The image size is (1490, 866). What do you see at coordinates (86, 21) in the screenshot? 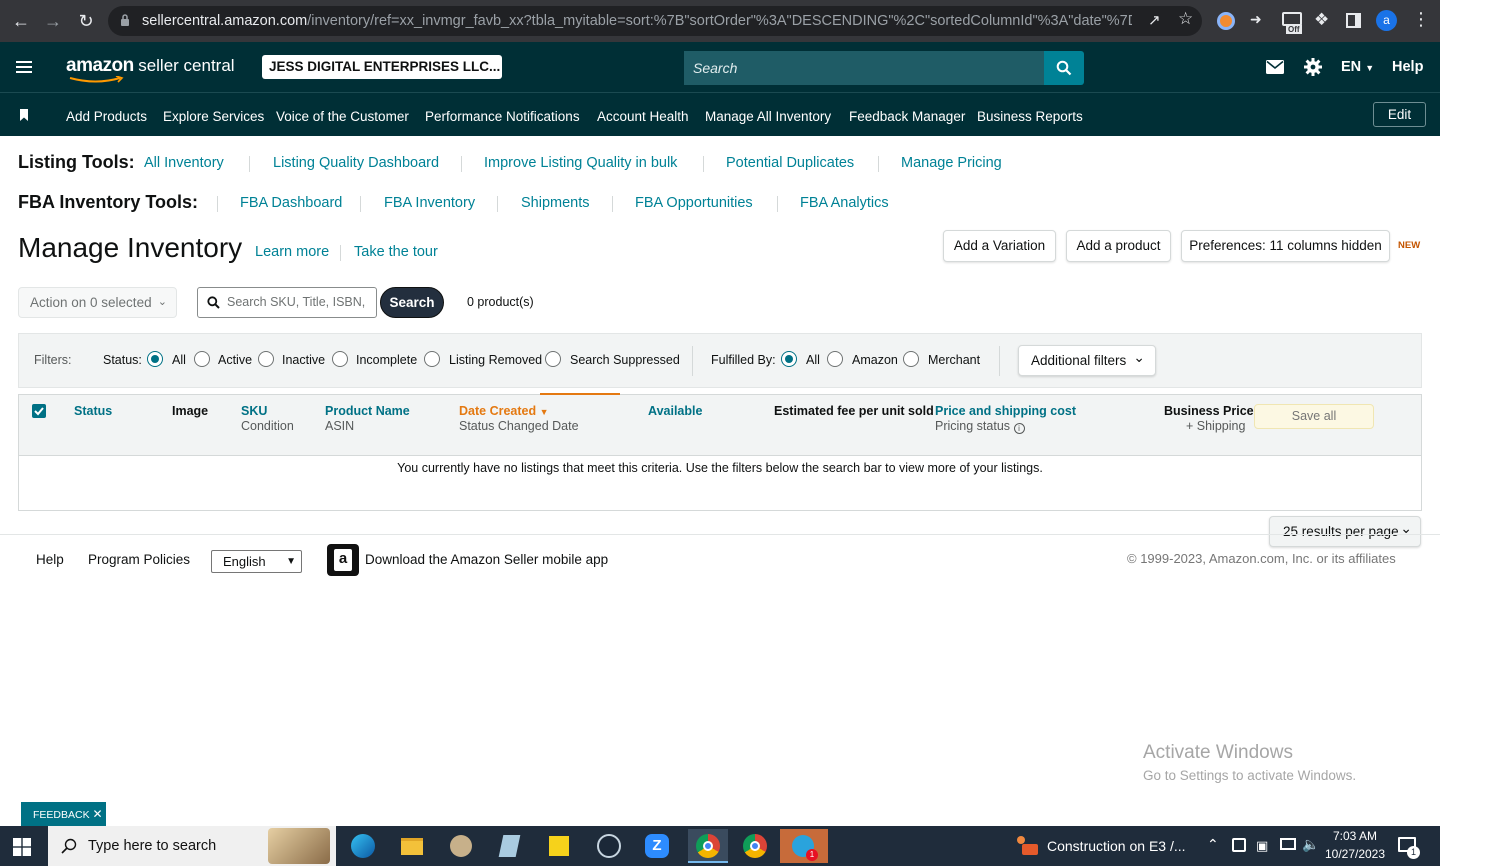
I see `reload-icon: ↻` at bounding box center [86, 21].